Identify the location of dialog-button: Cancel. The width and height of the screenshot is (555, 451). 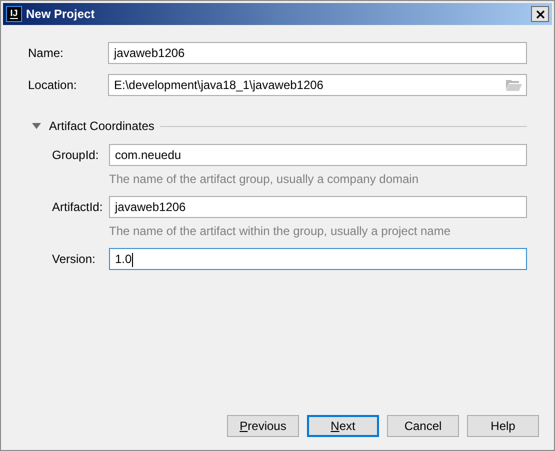
(423, 426).